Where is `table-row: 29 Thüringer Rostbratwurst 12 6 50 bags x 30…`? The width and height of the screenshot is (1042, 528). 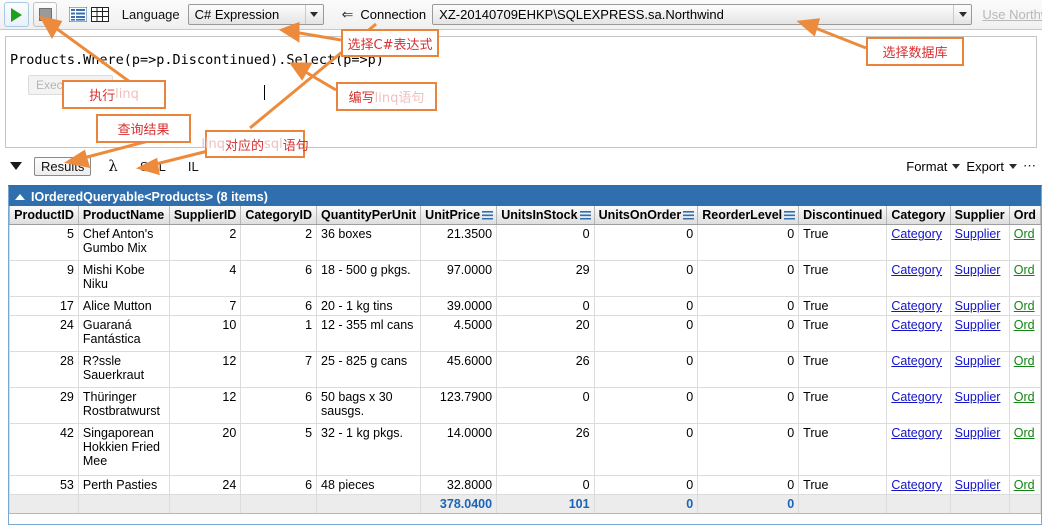
table-row: 29 Thüringer Rostbratwurst 12 6 50 bags x 30… is located at coordinates (525, 405).